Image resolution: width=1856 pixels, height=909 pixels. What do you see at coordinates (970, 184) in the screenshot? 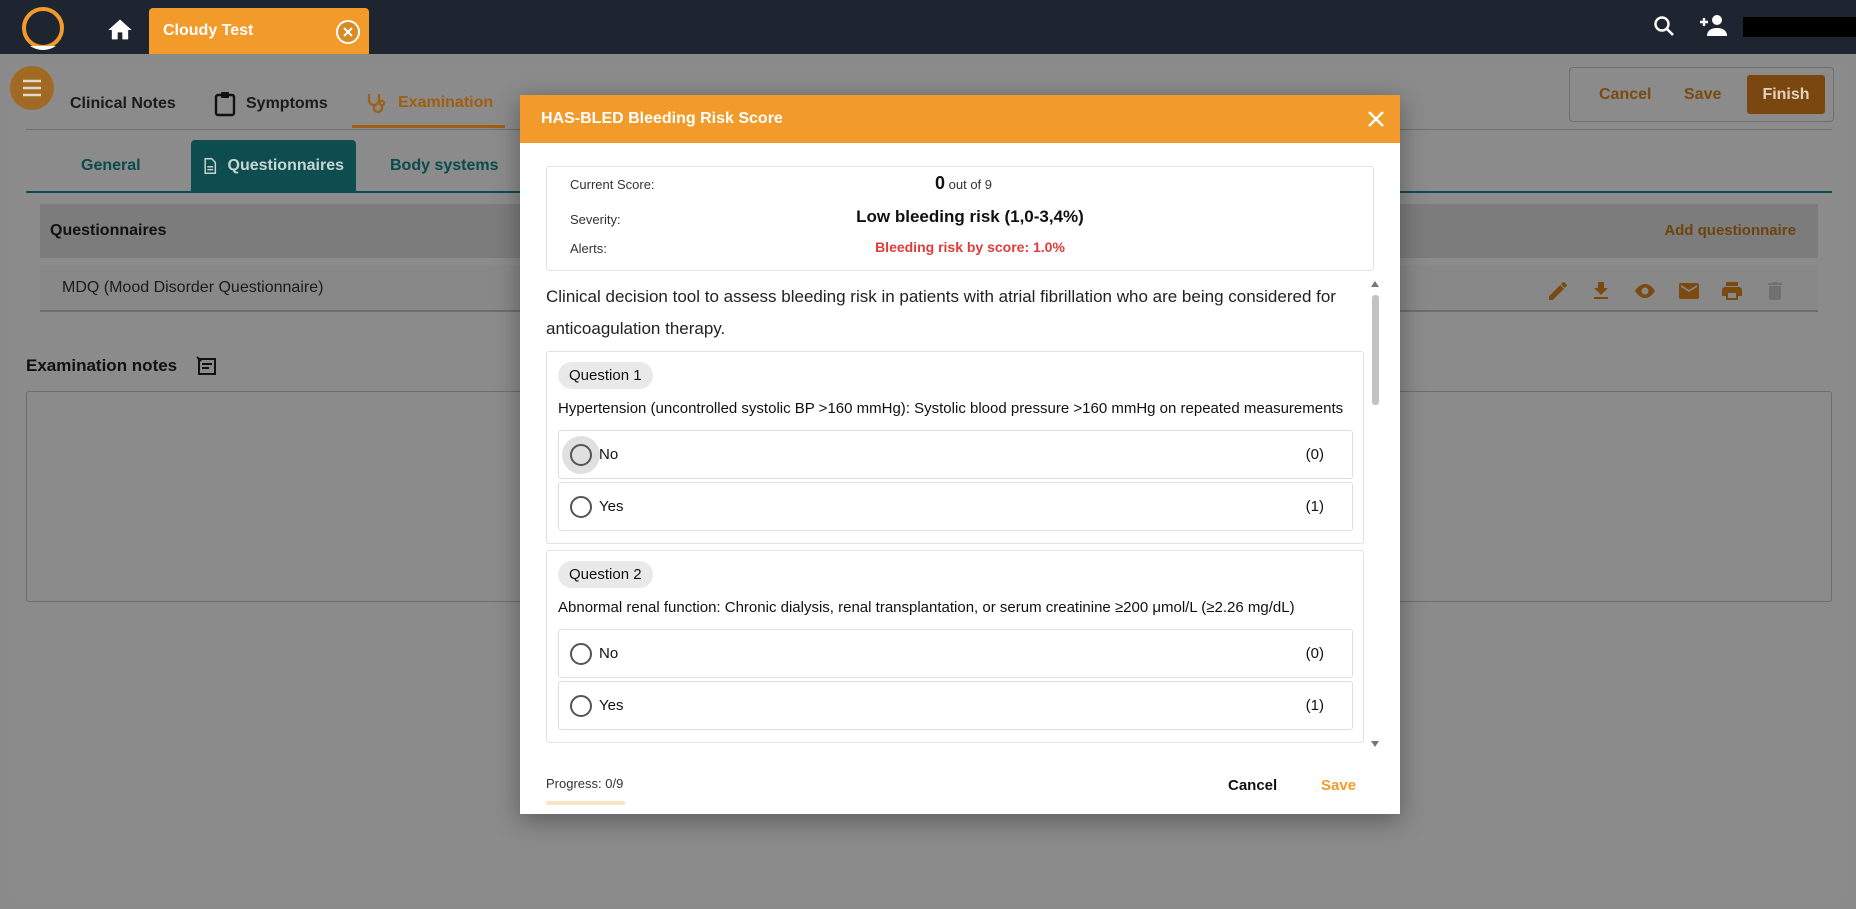
I see `score-suffix: out of 9` at bounding box center [970, 184].